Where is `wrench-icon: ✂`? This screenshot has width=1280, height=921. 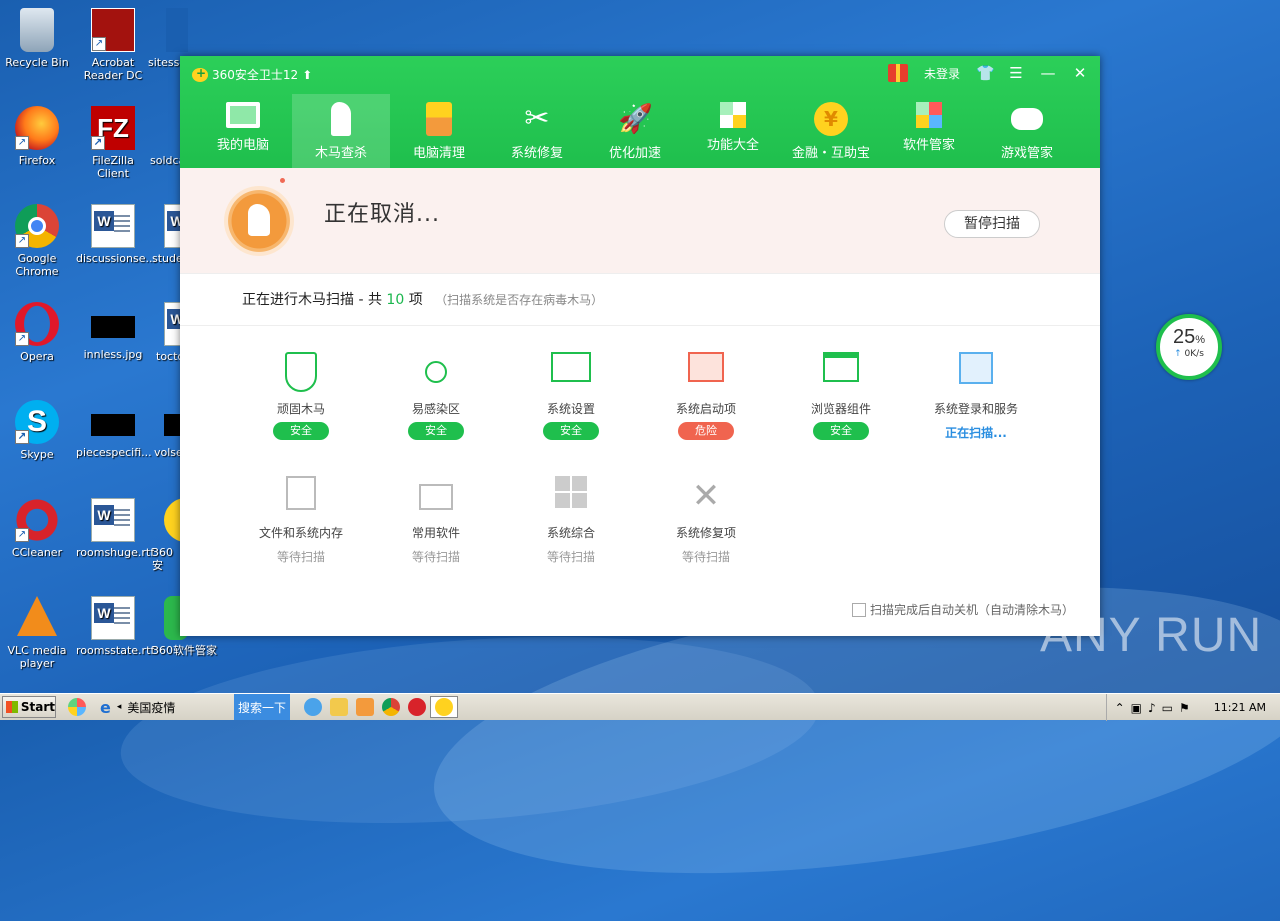
wrench-icon: ✂ is located at coordinates (537, 118).